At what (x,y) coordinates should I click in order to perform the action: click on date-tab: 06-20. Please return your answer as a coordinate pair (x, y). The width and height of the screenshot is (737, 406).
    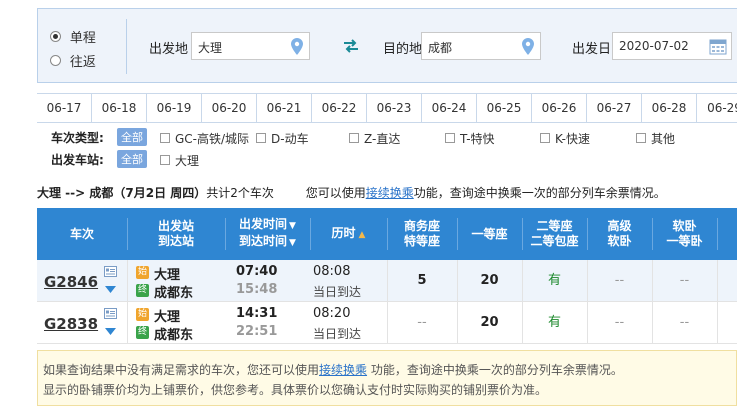
    Looking at the image, I should click on (229, 108).